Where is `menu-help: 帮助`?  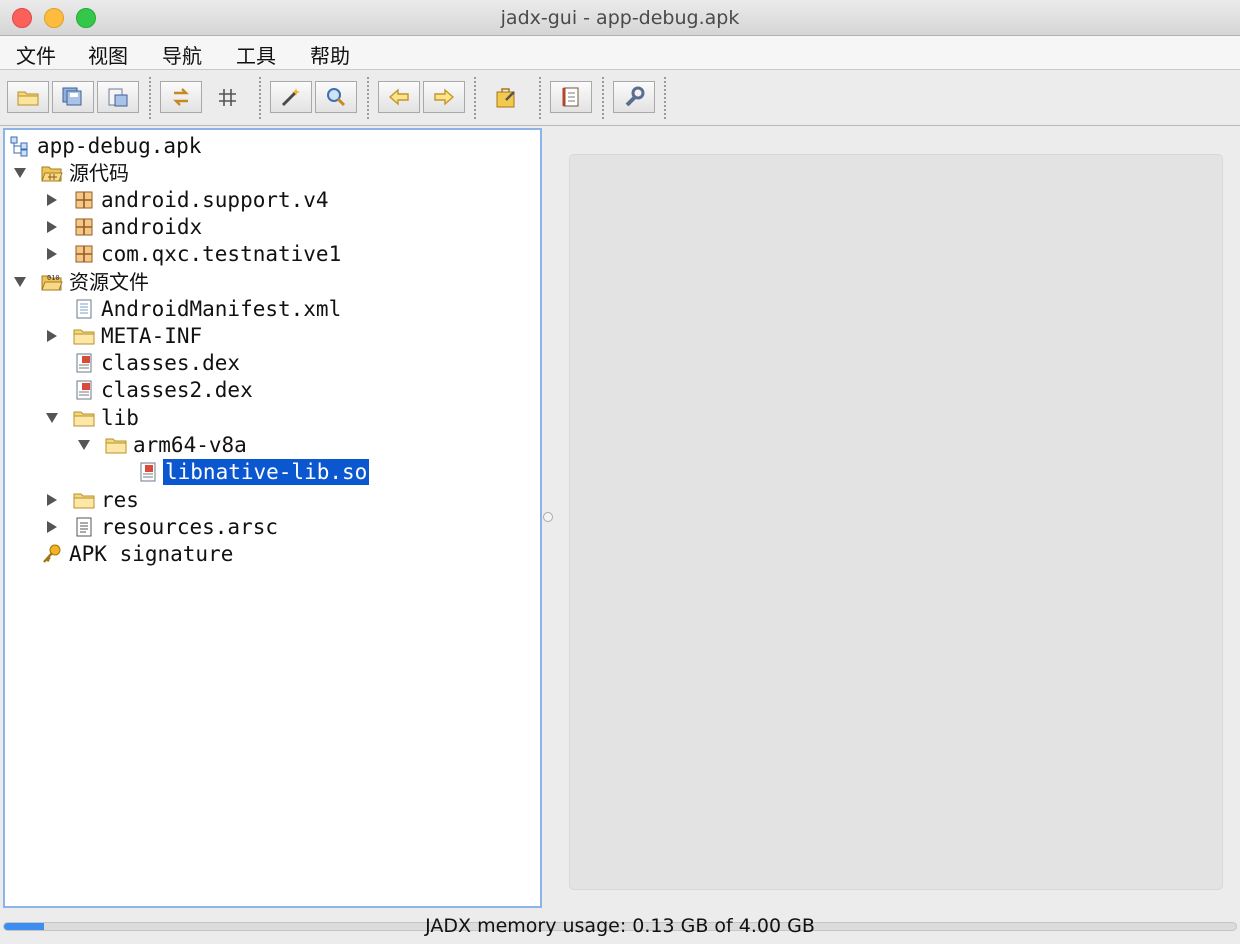
menu-help: 帮助 is located at coordinates (330, 54).